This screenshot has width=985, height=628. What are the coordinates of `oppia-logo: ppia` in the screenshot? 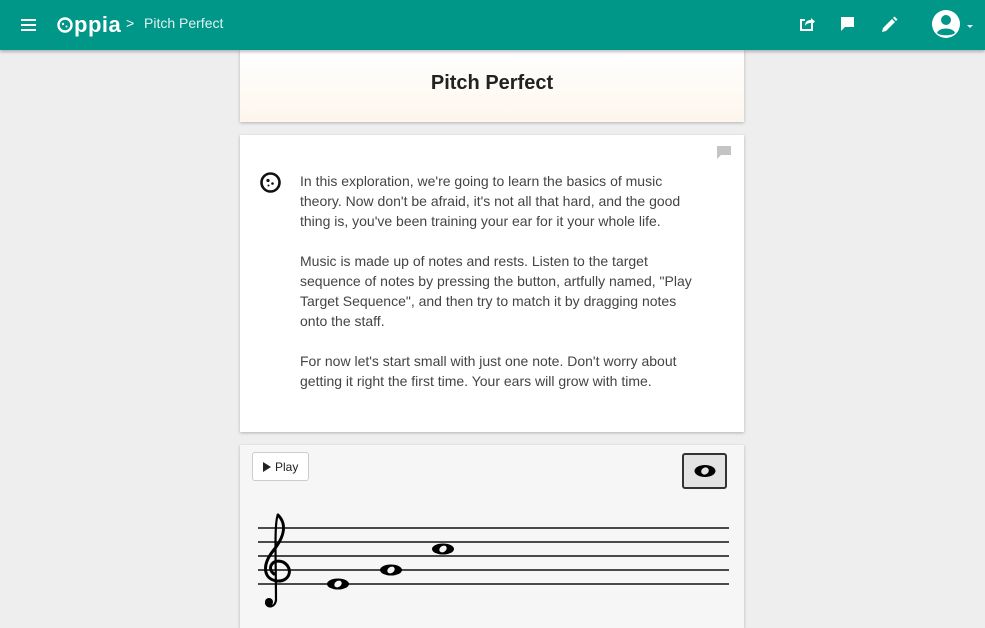 It's located at (89, 25).